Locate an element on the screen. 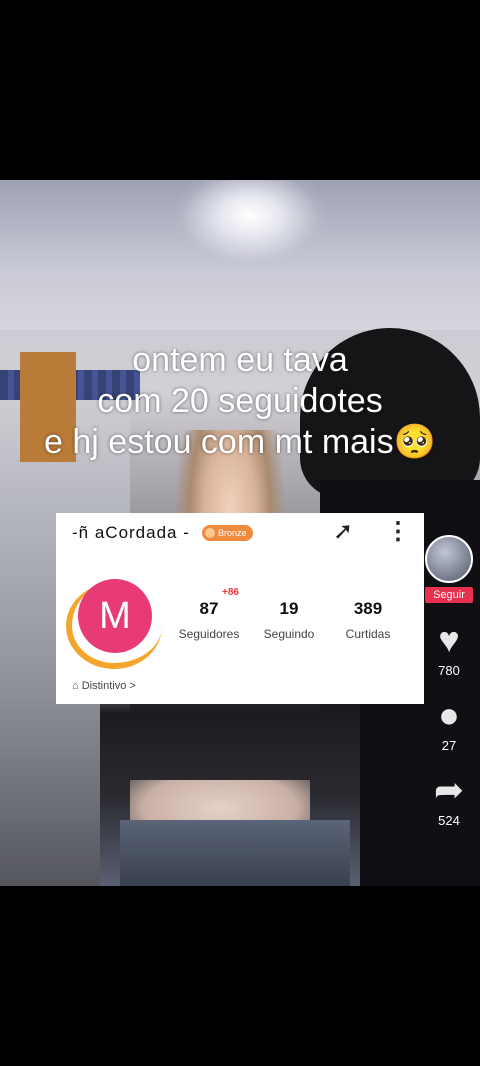 The image size is (480, 1066). distintivo-icon: ⌂ is located at coordinates (75, 686).